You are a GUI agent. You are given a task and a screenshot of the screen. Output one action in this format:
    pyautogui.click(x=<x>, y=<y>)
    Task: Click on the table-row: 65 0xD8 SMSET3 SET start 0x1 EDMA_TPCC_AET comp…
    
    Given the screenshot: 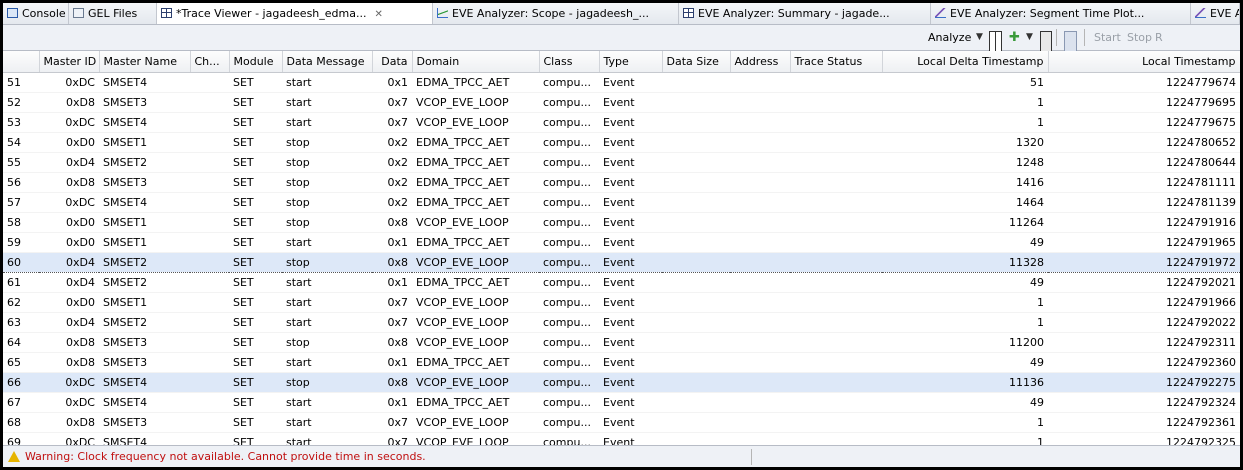 What is the action you would take?
    pyautogui.click(x=621, y=362)
    